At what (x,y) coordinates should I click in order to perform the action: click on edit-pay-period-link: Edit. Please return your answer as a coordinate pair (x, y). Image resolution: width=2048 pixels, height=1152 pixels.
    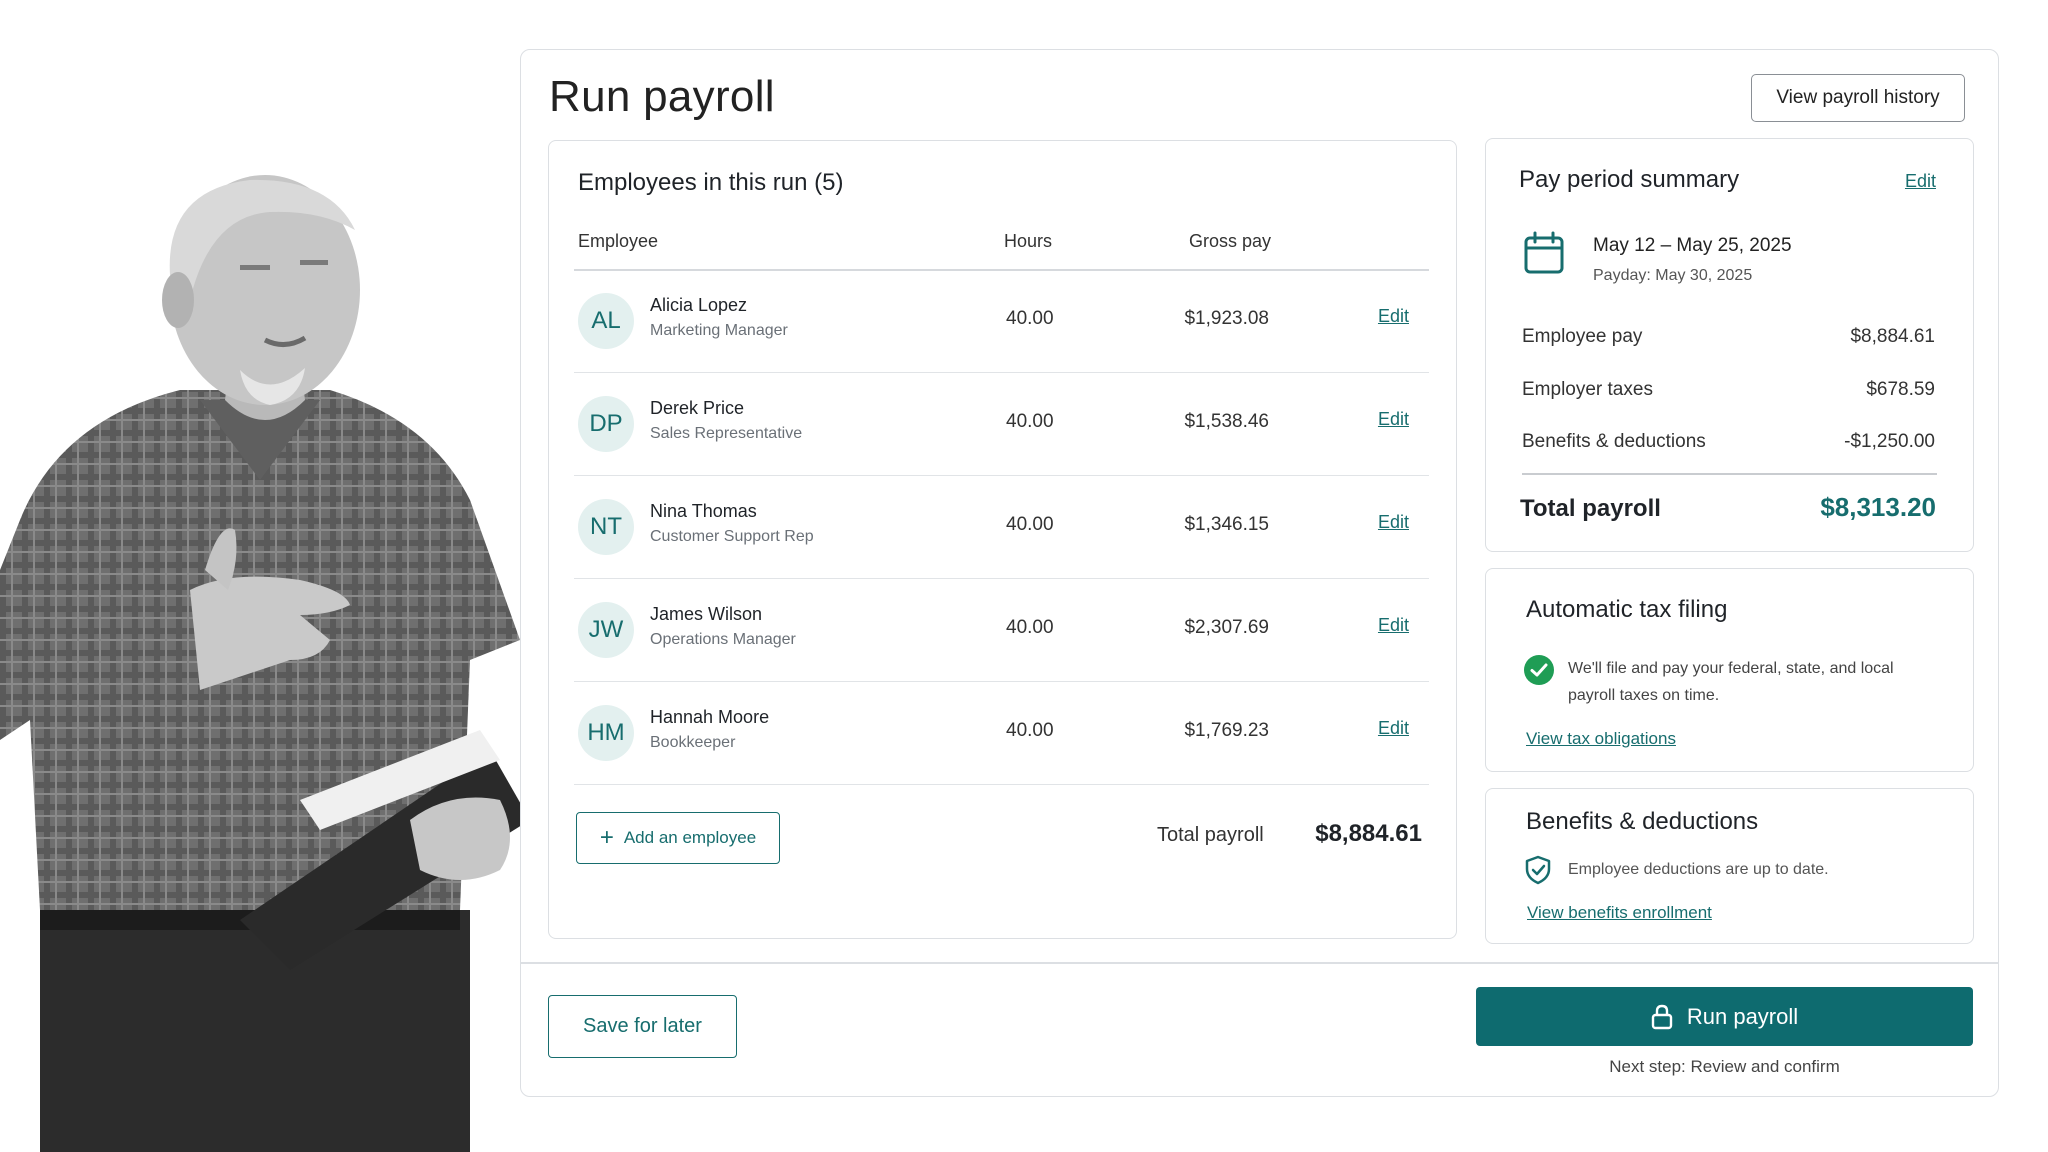
    Looking at the image, I should click on (1920, 181).